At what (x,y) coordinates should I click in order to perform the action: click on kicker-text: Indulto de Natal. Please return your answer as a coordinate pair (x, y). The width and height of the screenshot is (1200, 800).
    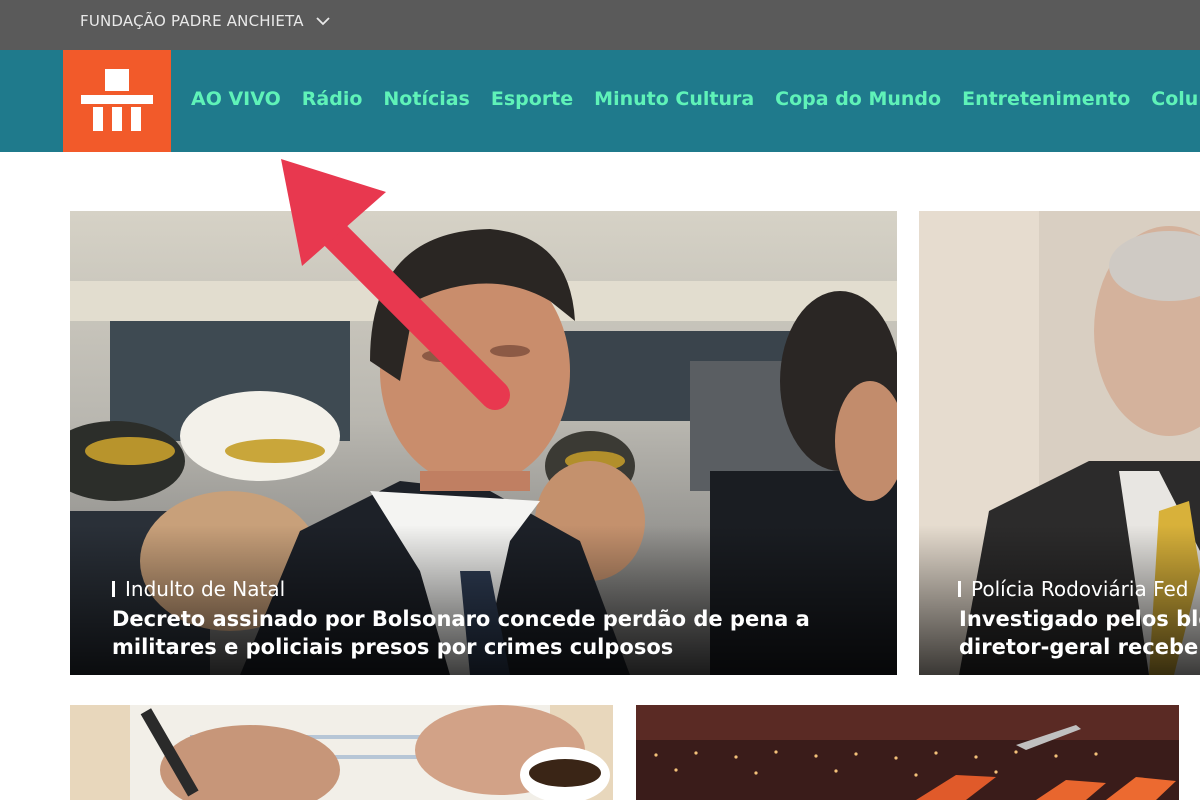
    Looking at the image, I should click on (205, 589).